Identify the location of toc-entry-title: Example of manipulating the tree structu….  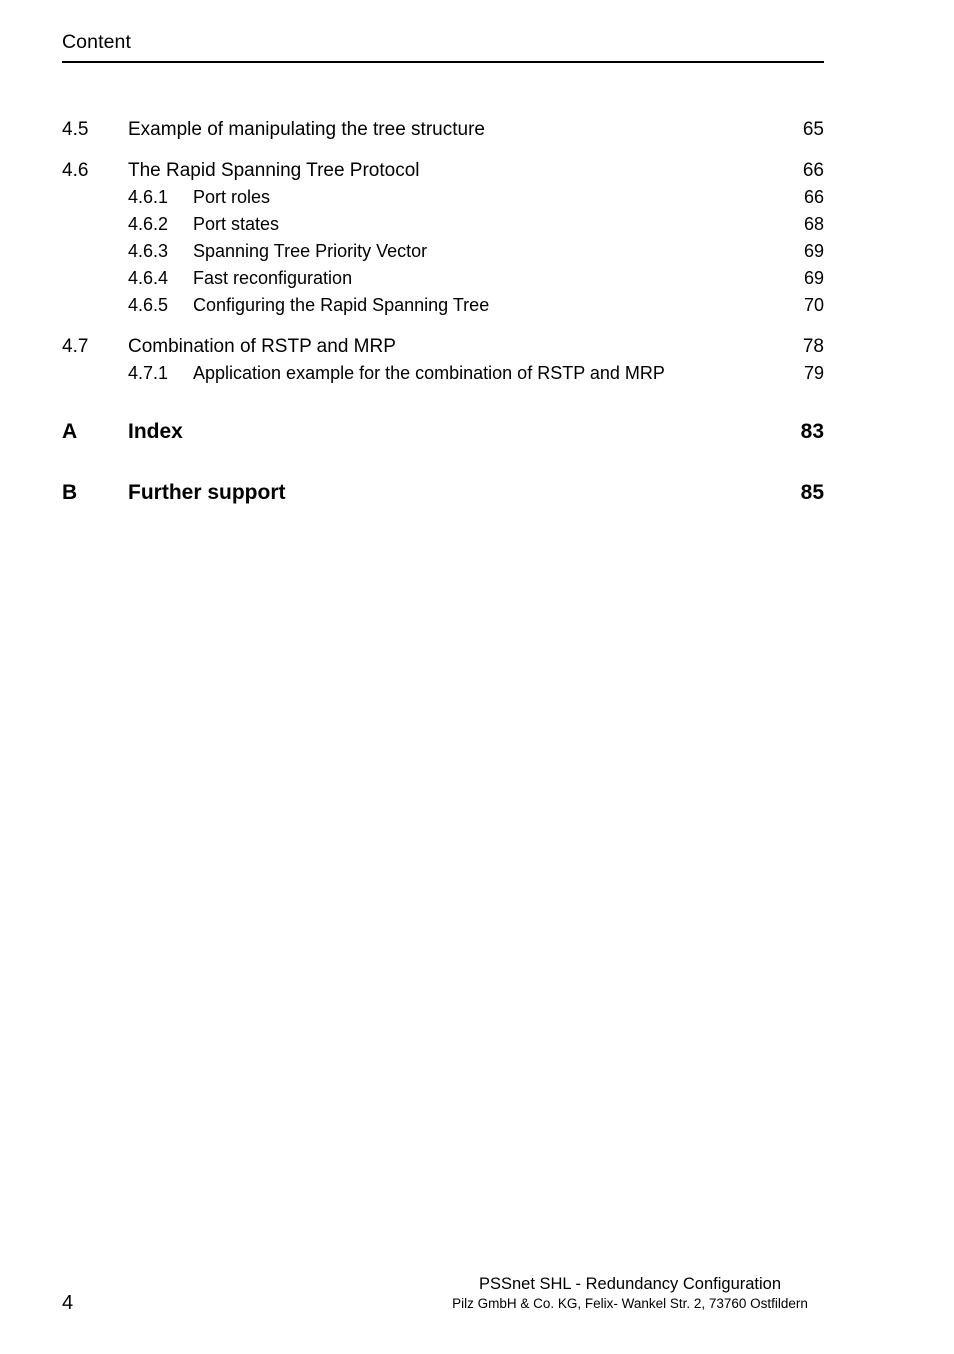
(306, 129).